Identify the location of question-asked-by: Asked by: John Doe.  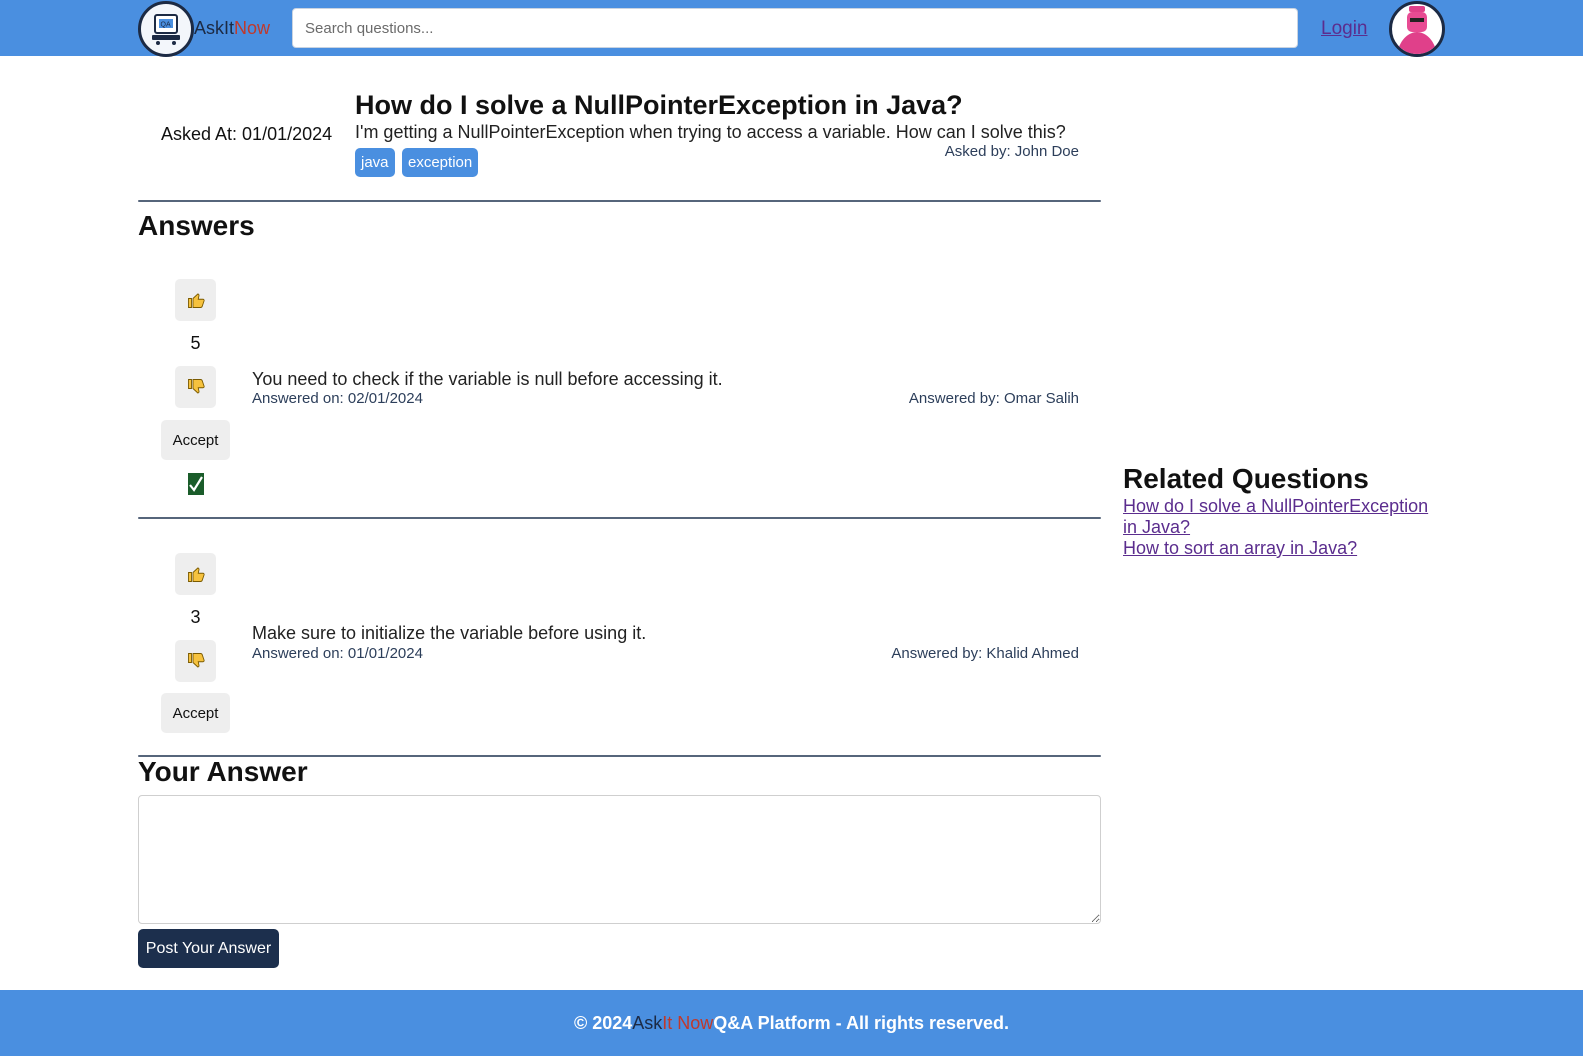
(1011, 151).